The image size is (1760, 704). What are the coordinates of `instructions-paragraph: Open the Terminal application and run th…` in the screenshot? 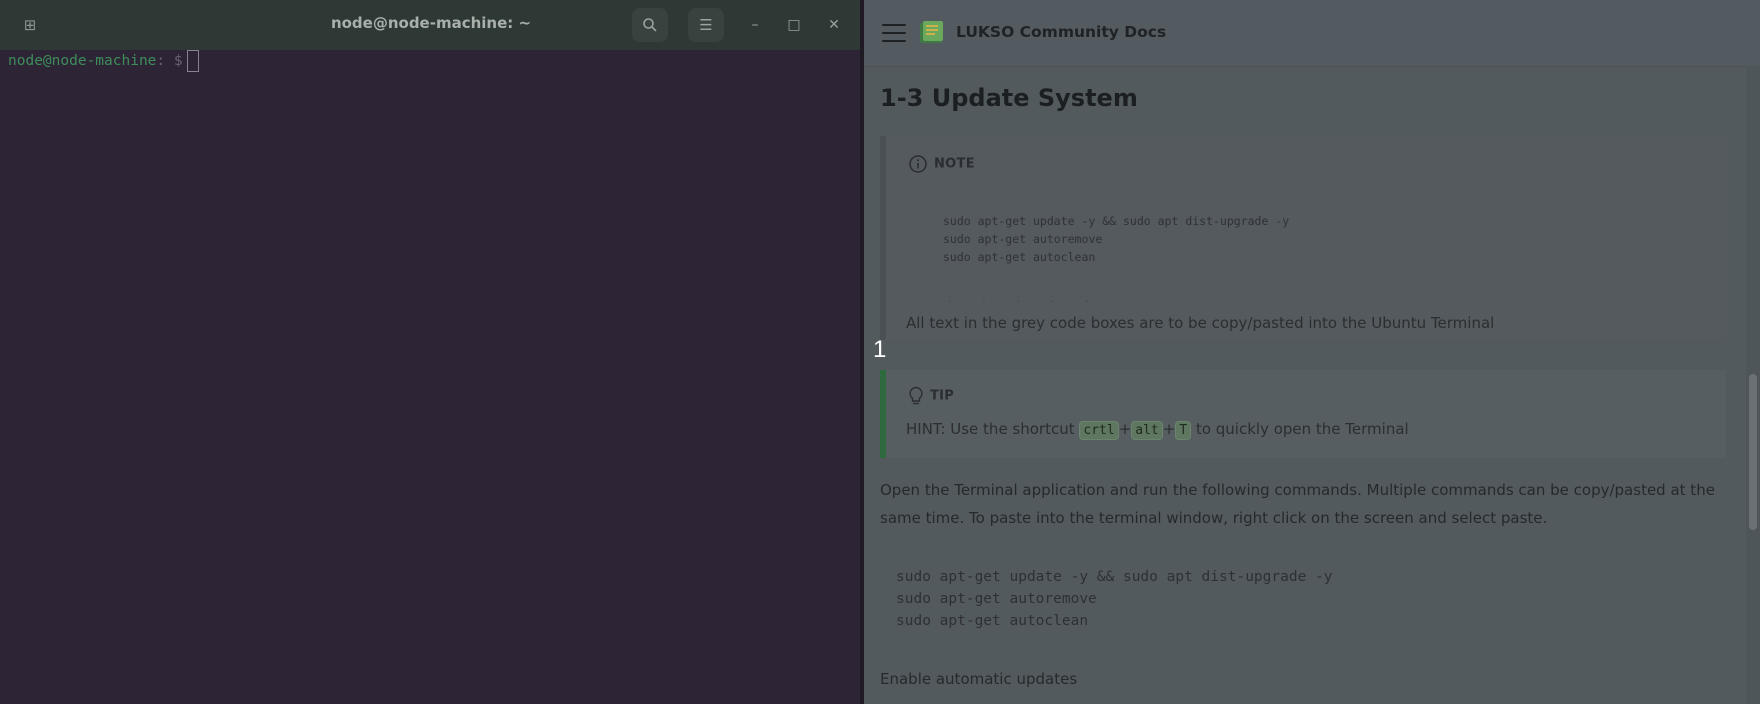 It's located at (1297, 504).